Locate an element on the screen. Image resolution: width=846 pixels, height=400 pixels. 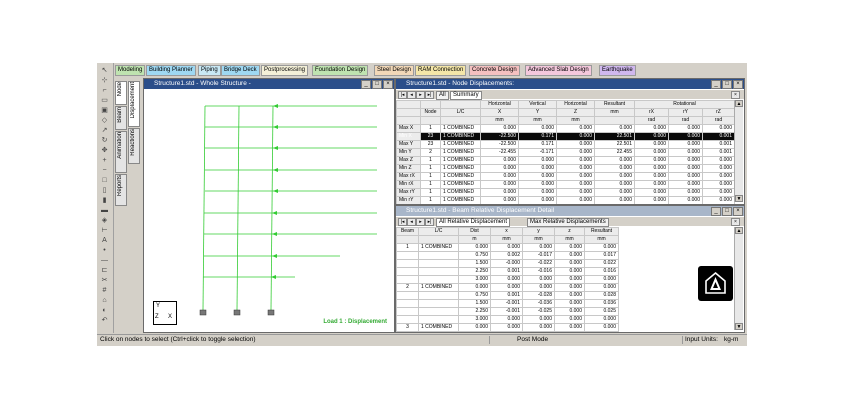
cell-beam is located at coordinates (407, 319).